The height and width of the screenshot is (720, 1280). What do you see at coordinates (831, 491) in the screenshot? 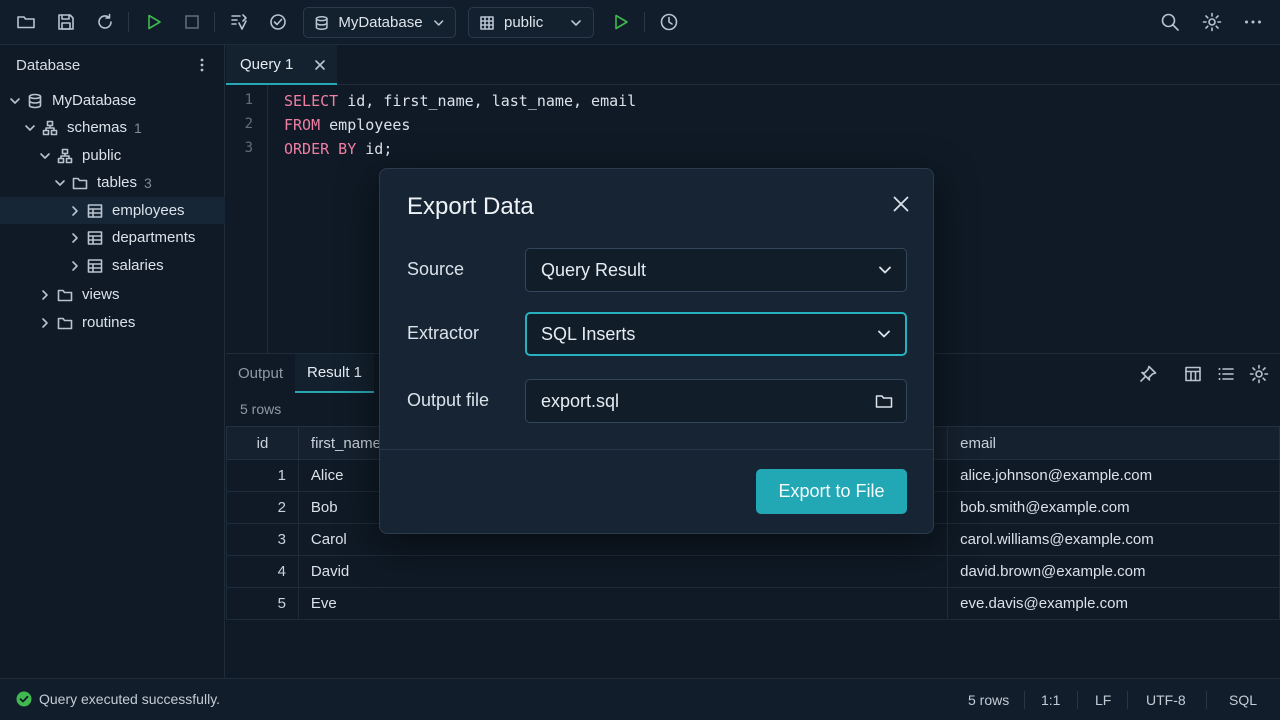
I see `export-to-file-button: Export to File` at bounding box center [831, 491].